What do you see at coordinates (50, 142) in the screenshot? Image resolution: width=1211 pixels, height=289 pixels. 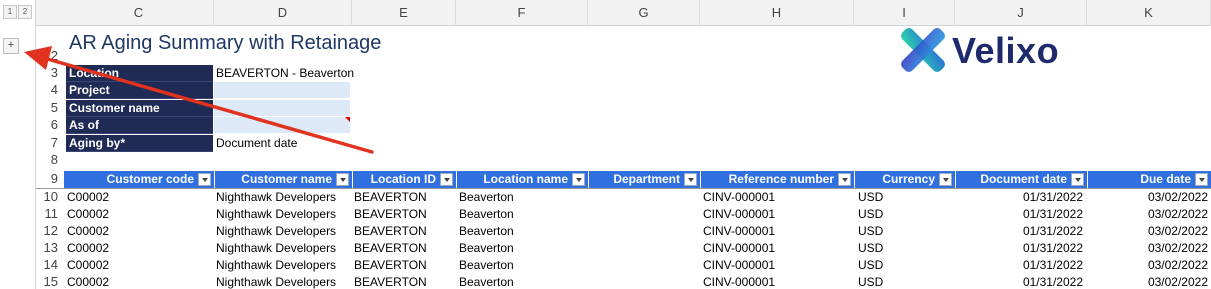 I see `row-header-7: 7` at bounding box center [50, 142].